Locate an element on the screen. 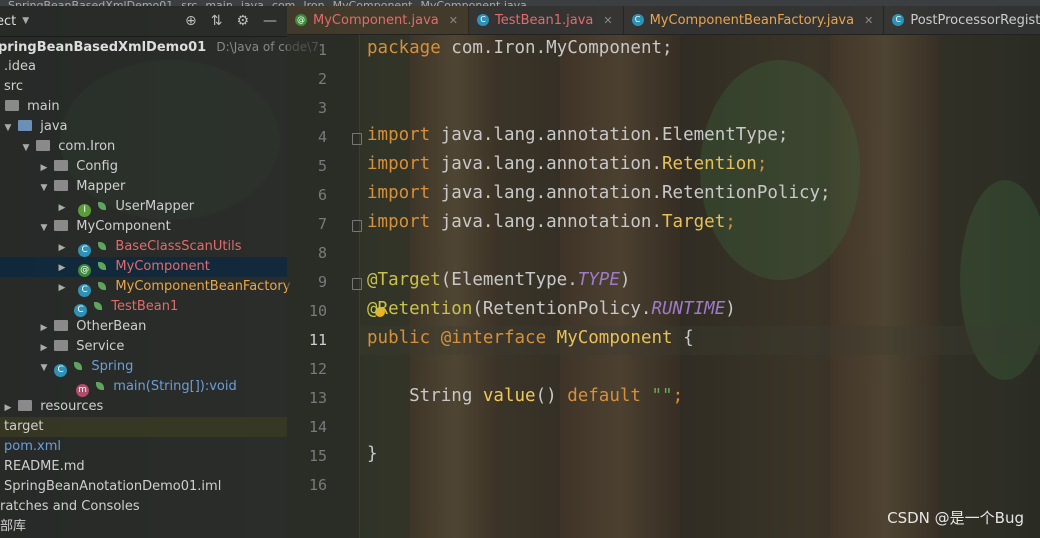  line-number-current: 11 is located at coordinates (317, 340).